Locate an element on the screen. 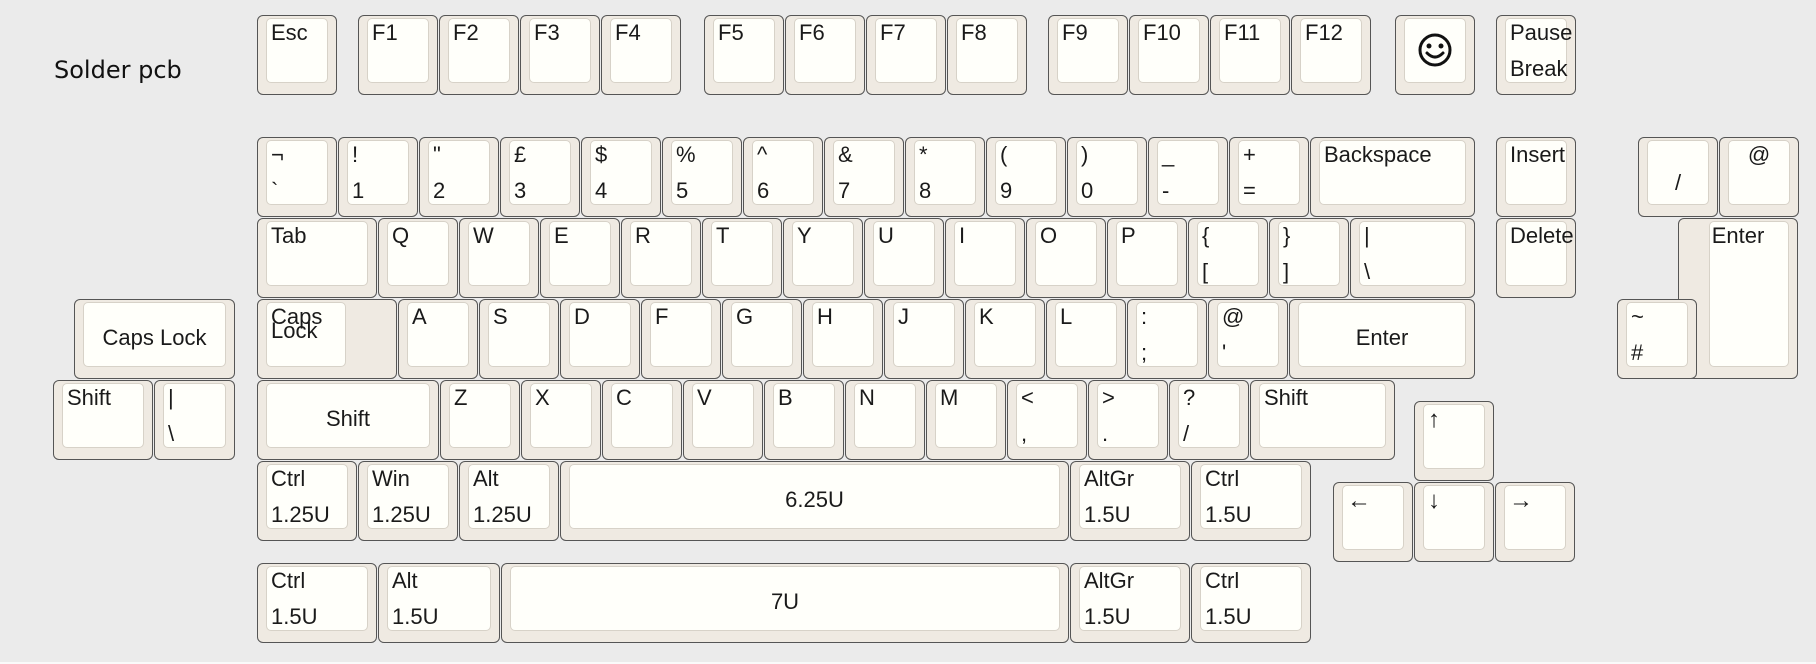 This screenshot has width=1816, height=664. key-f11: F11 is located at coordinates (1250, 55).